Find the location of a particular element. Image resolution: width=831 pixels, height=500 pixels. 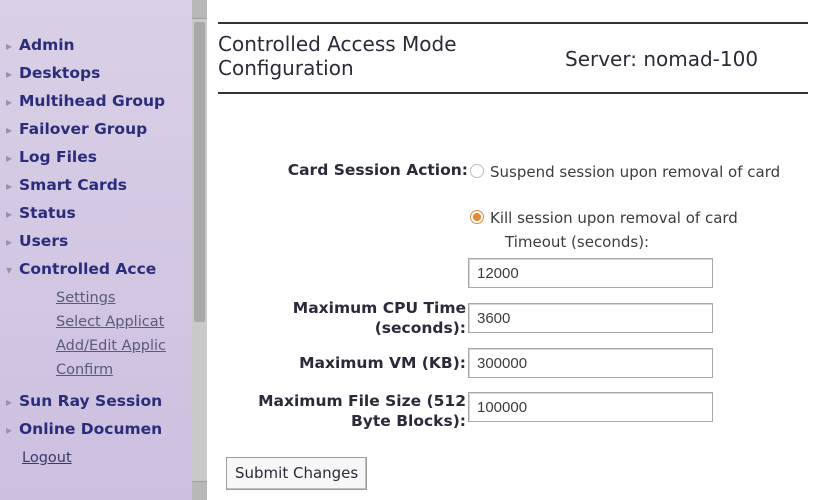

sidebar-subitem-select-applications: Select Applicat is located at coordinates (110, 322).